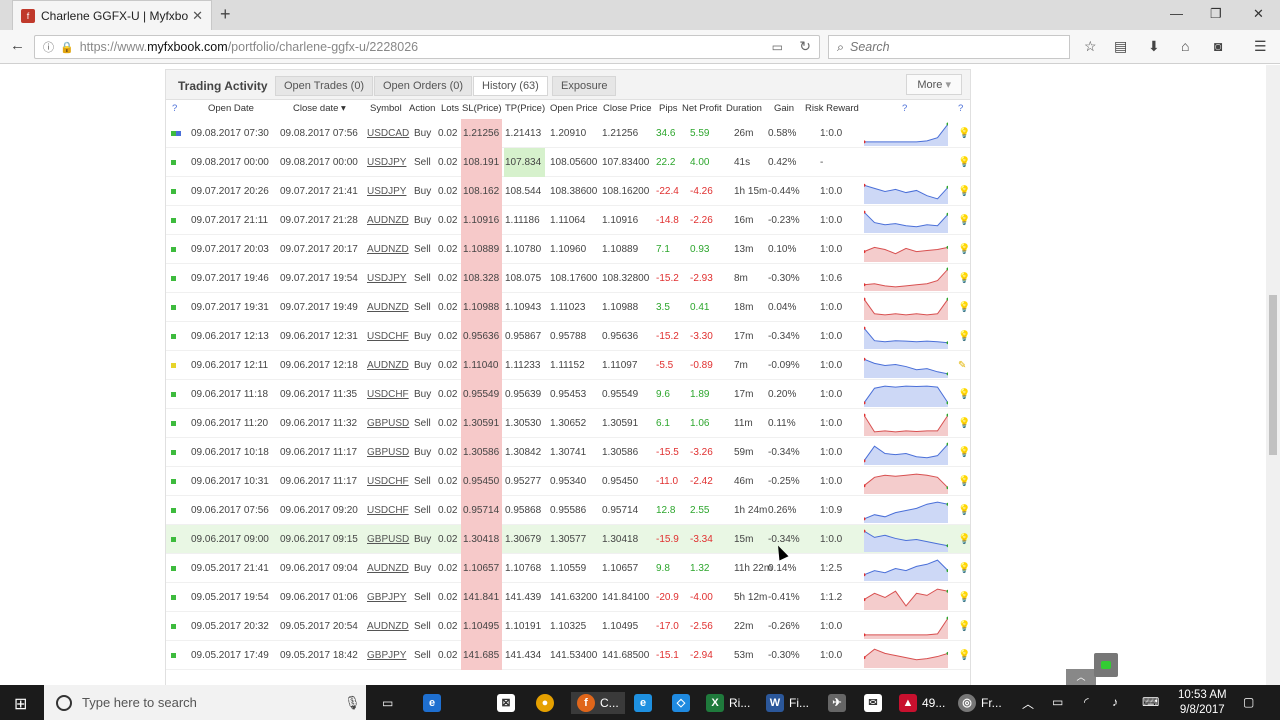 The height and width of the screenshot is (720, 1280). I want to click on col-duration: Duration, so click(744, 108).